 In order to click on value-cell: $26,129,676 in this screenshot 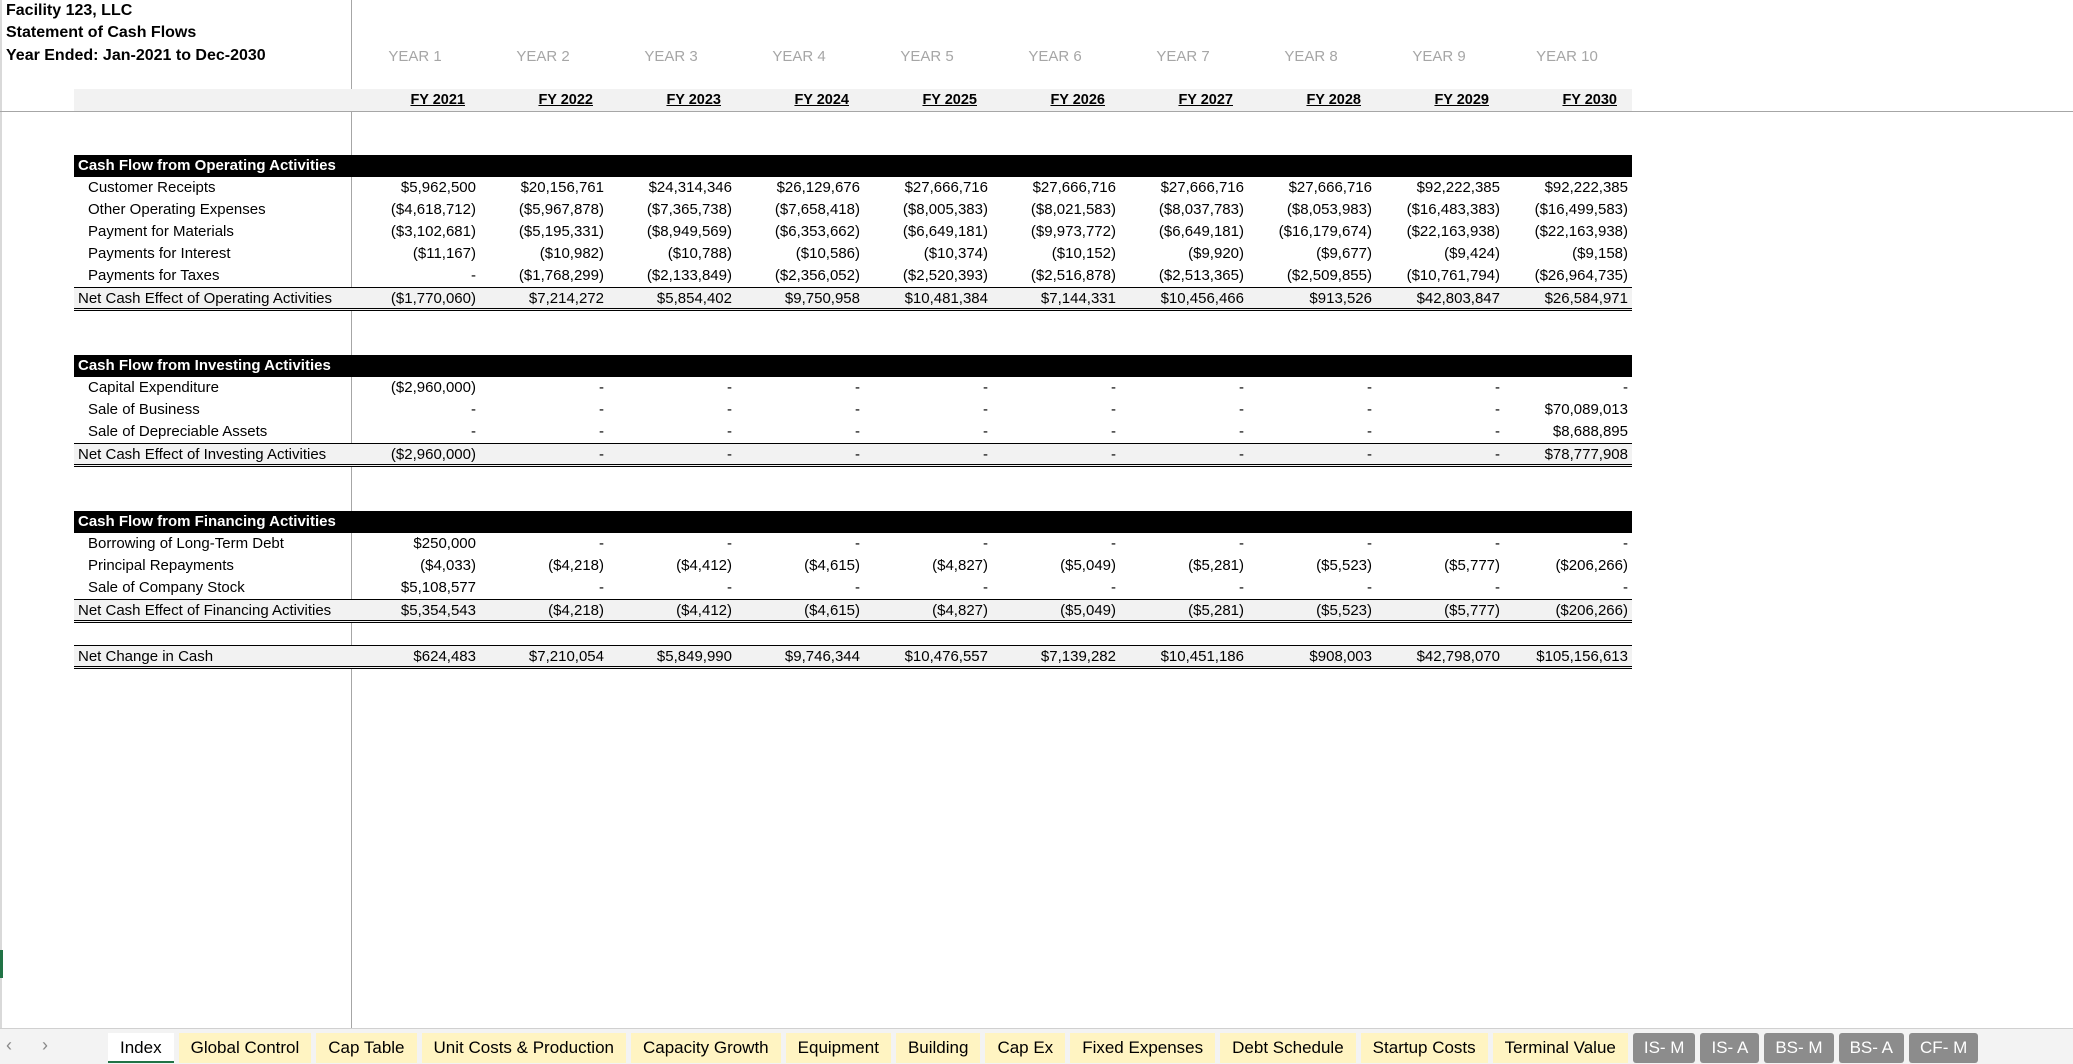, I will do `click(799, 188)`.